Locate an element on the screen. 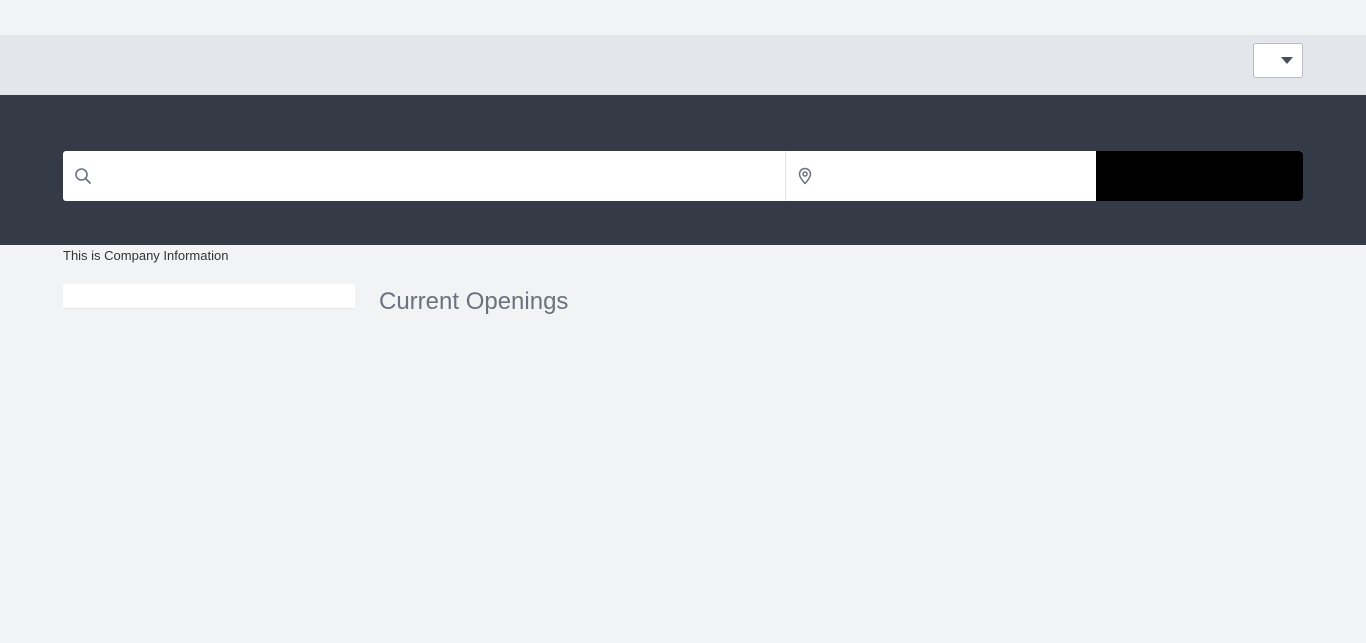 The image size is (1366, 643). job-search-bar is located at coordinates (683, 176).